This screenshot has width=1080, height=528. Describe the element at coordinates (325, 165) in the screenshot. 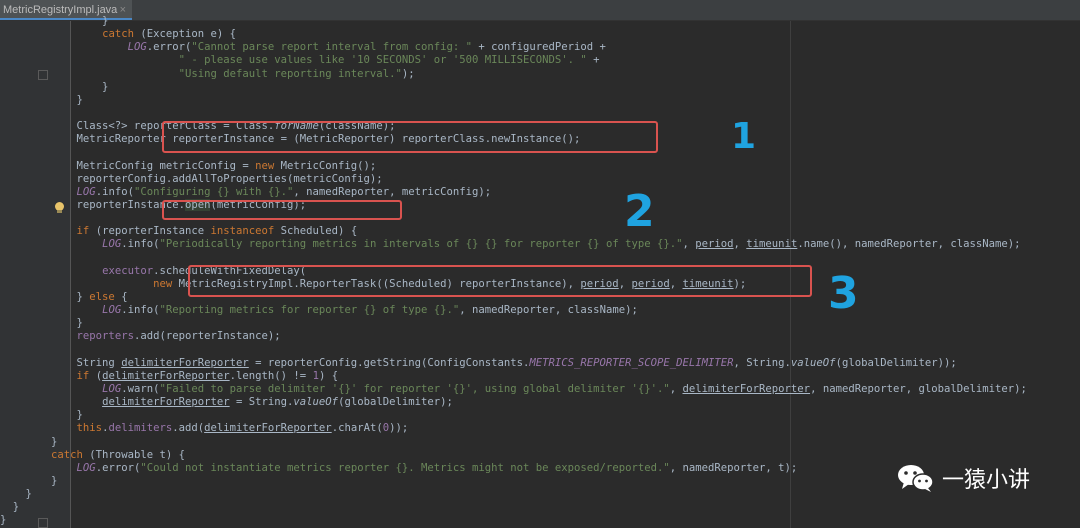

I see `code-token: MetricConfig();` at that location.